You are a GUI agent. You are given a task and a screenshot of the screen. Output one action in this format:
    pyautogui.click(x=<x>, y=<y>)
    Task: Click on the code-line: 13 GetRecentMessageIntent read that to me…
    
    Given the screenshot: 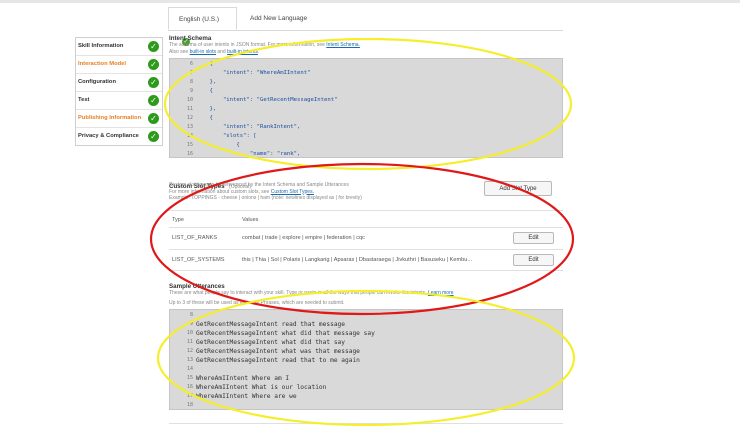 What is the action you would take?
    pyautogui.click(x=366, y=360)
    